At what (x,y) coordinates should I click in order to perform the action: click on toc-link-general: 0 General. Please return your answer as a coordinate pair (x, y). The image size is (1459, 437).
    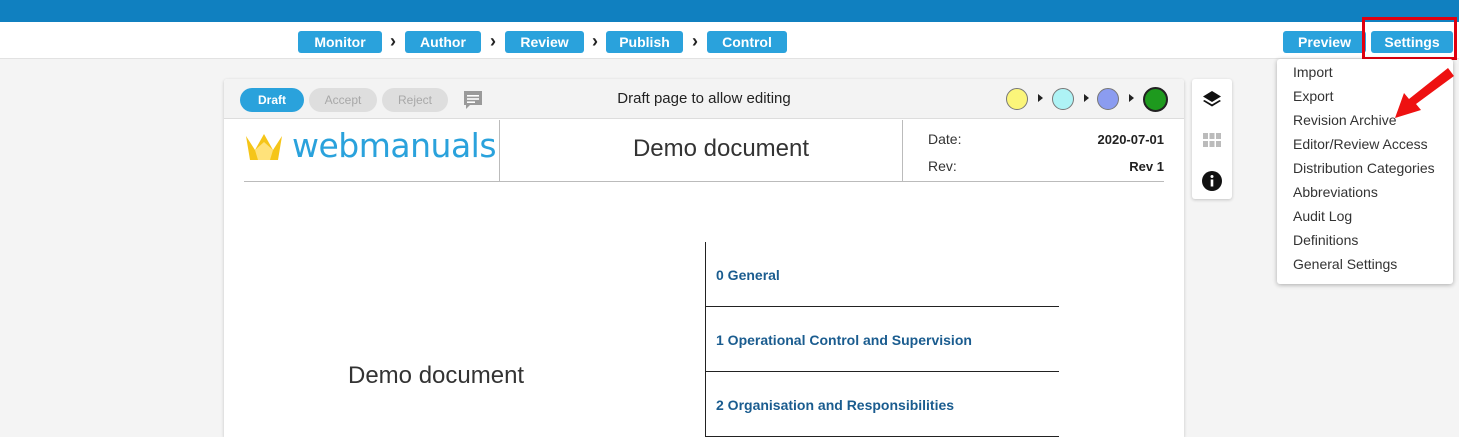
    Looking at the image, I should click on (748, 275).